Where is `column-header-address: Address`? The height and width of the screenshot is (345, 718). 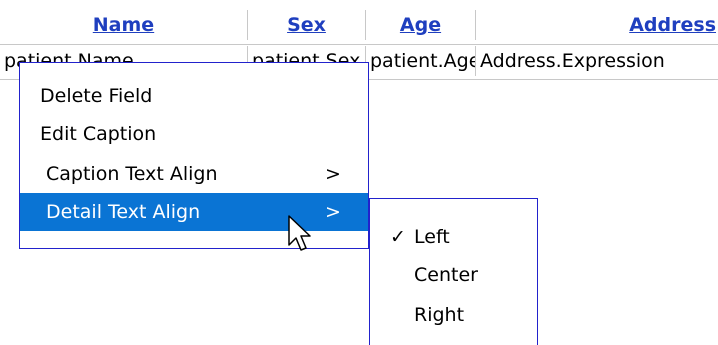 column-header-address: Address is located at coordinates (597, 25).